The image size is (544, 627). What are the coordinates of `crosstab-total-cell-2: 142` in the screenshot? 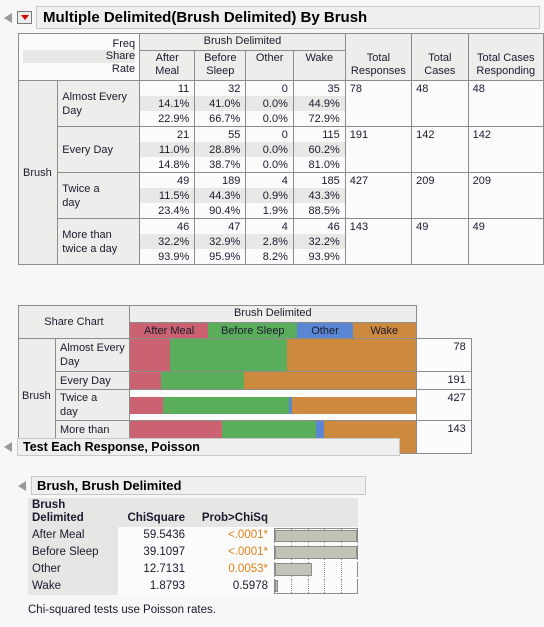 It's located at (505, 149).